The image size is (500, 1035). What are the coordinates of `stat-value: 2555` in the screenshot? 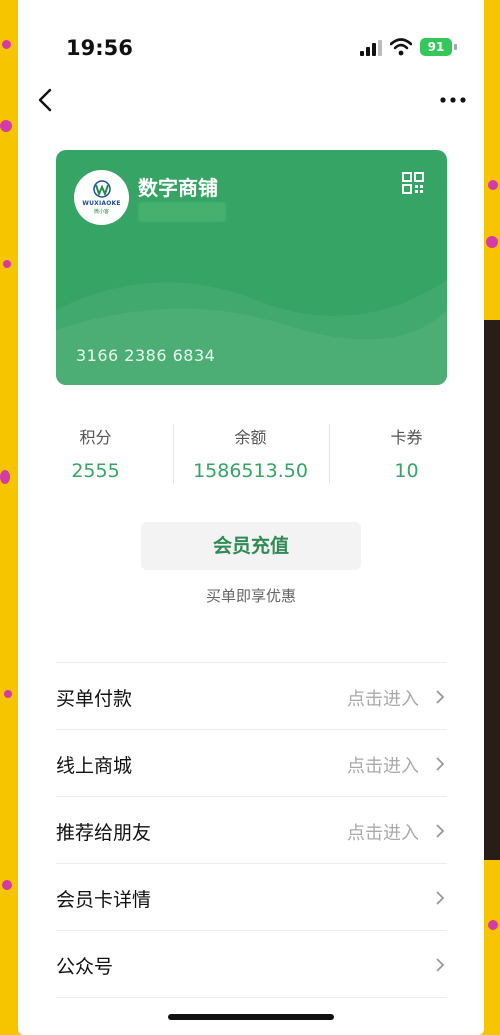 It's located at (95, 471).